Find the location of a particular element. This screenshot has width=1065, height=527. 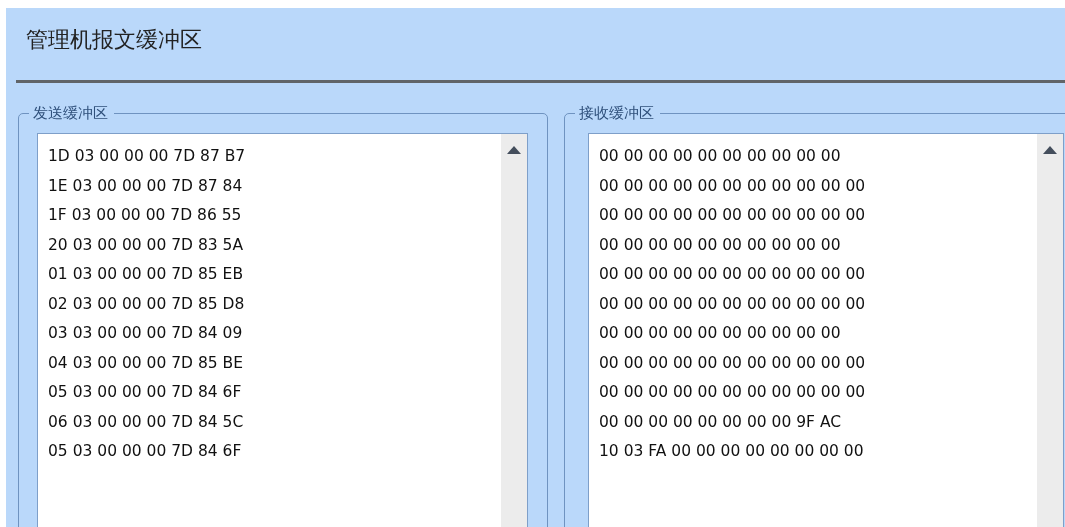

panel-title: 管理机报文缓冲区 is located at coordinates (114, 40).